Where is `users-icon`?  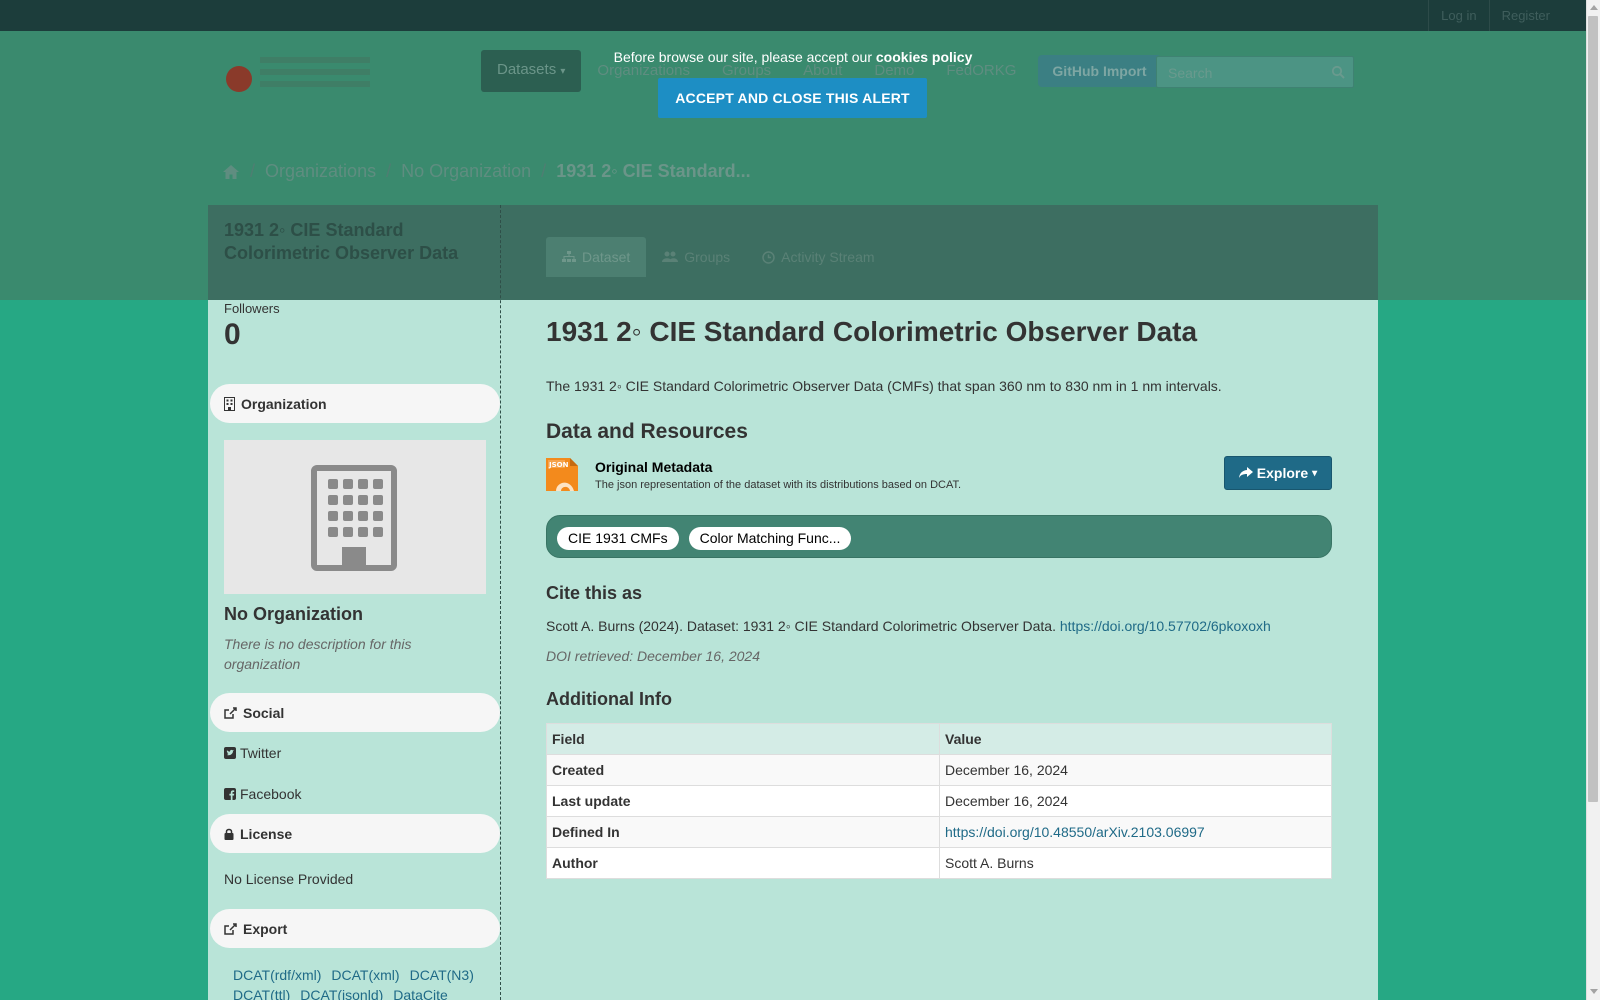
users-icon is located at coordinates (670, 256).